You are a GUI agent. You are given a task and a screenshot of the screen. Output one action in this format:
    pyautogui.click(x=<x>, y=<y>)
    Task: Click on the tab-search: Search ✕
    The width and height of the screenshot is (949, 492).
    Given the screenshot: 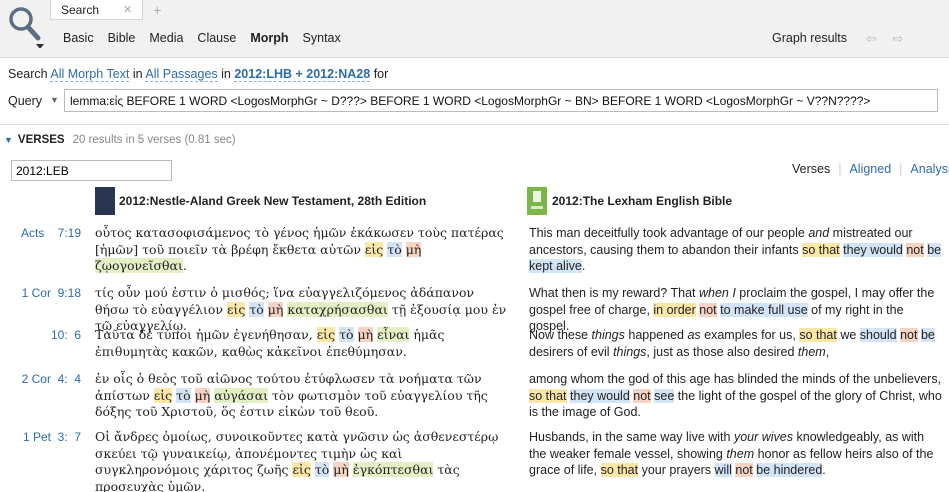 What is the action you would take?
    pyautogui.click(x=97, y=10)
    